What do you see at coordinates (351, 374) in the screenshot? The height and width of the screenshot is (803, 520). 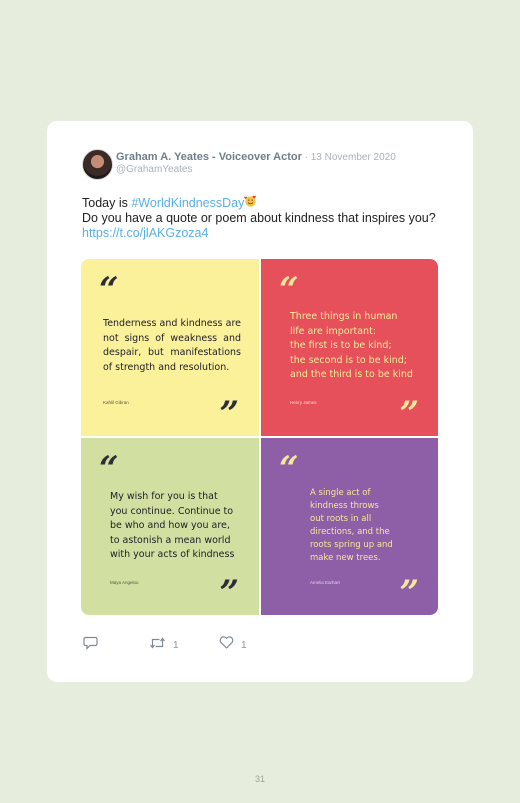 I see `quote-line: and the third is to be kind` at bounding box center [351, 374].